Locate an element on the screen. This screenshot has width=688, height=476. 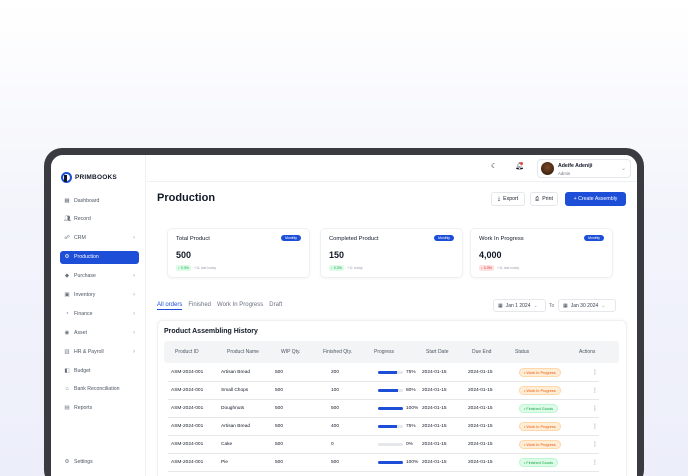
create-assembly-label: + Create Assembly is located at coordinates (595, 199).